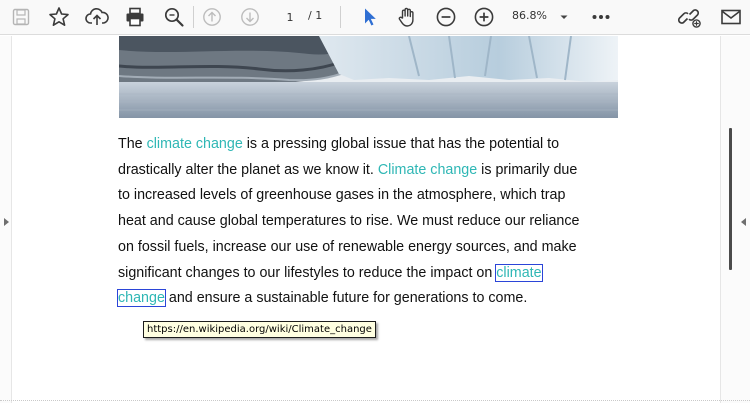 Image resolution: width=750 pixels, height=403 pixels. Describe the element at coordinates (135, 17) in the screenshot. I see `print-icon` at that location.